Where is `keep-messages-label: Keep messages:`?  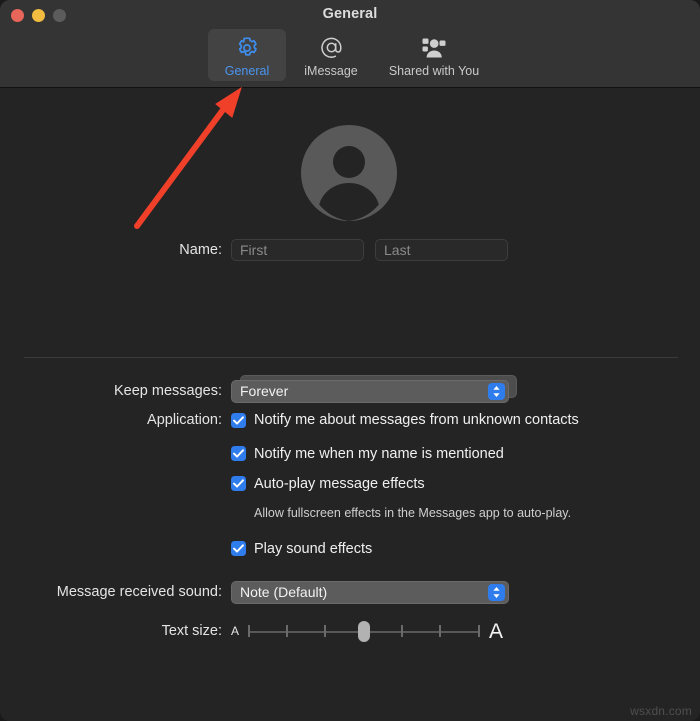
keep-messages-label: Keep messages: is located at coordinates (167, 391).